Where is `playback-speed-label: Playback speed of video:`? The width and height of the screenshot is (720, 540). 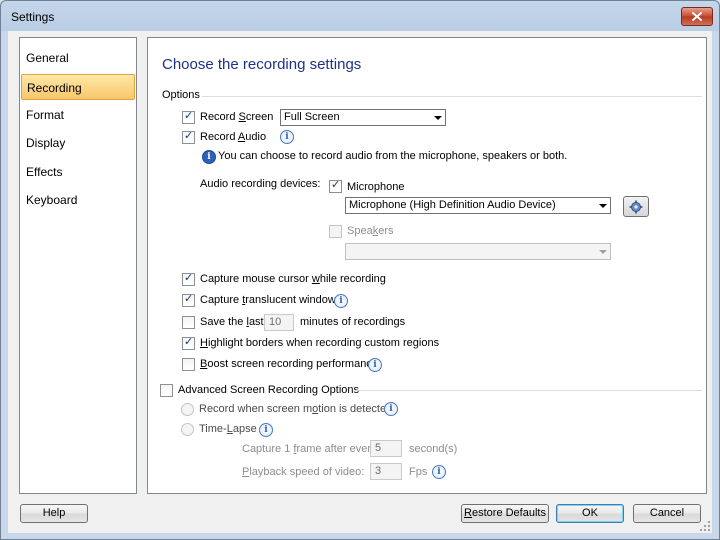 playback-speed-label: Playback speed of video: is located at coordinates (303, 472).